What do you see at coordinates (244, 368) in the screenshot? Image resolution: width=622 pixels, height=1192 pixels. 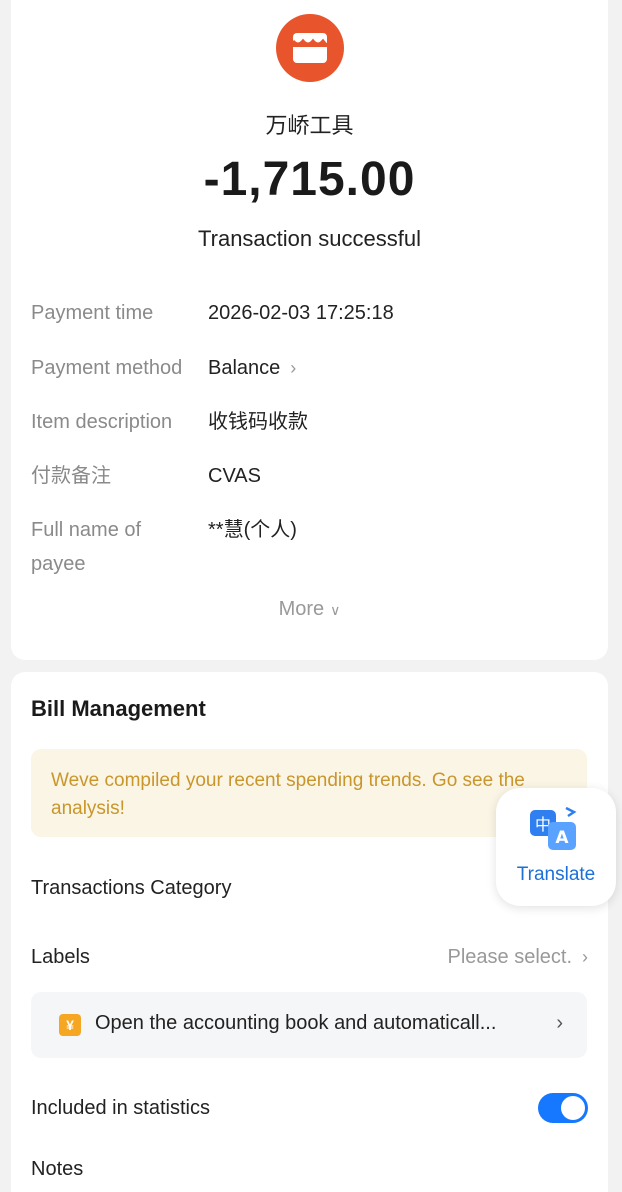 I see `payment-method-value: Balance` at bounding box center [244, 368].